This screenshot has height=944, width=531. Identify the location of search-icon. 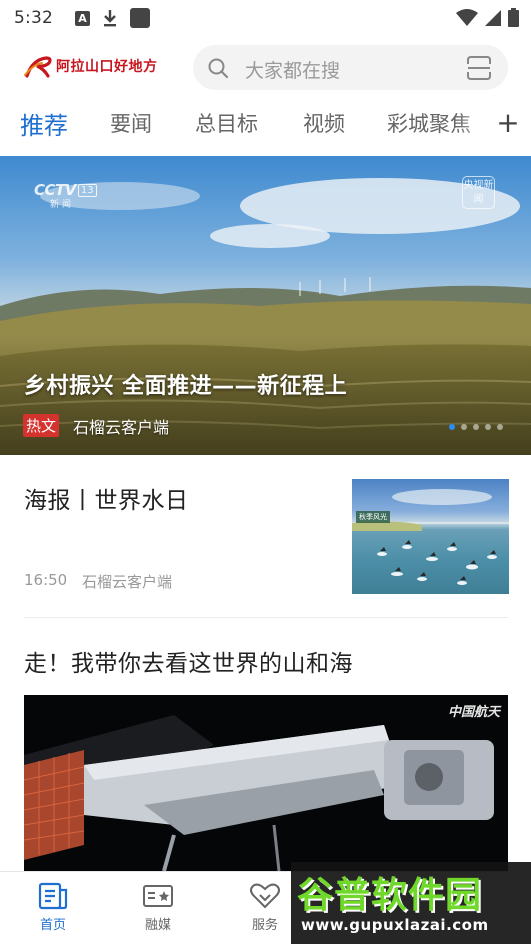
(218, 68).